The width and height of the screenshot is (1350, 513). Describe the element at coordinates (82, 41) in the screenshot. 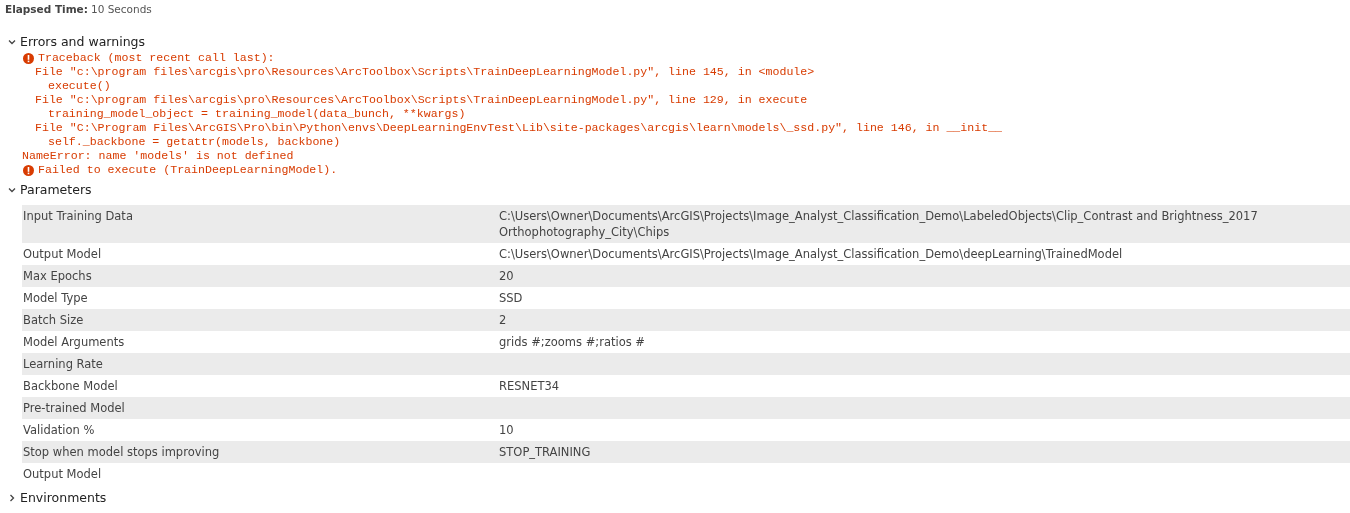

I see `section-title: Errors and warnings` at that location.